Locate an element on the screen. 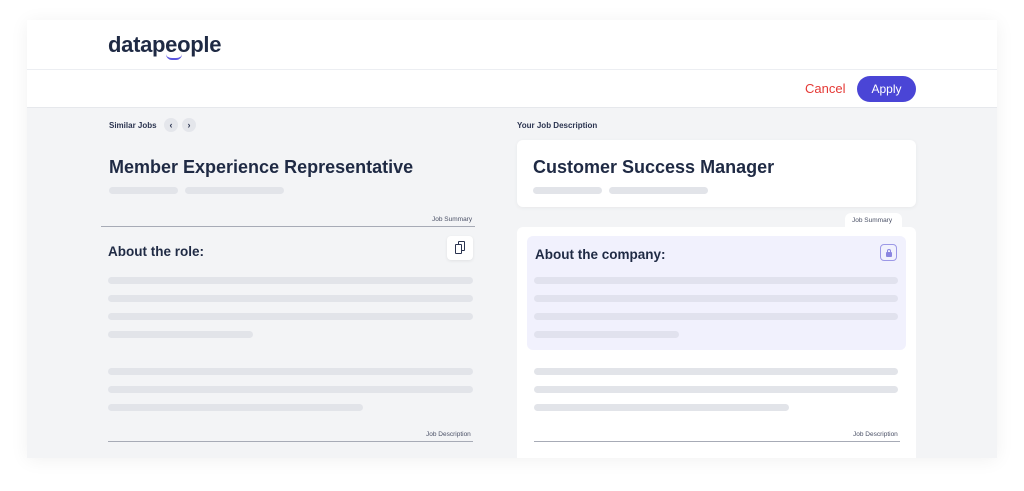  your-job-description-label: Your Job Description is located at coordinates (557, 125).